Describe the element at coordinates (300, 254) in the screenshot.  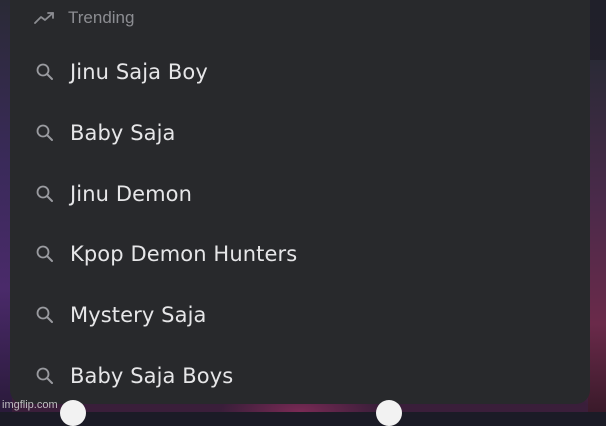
I see `suggestion-item: Kpop Demon Hunters` at that location.